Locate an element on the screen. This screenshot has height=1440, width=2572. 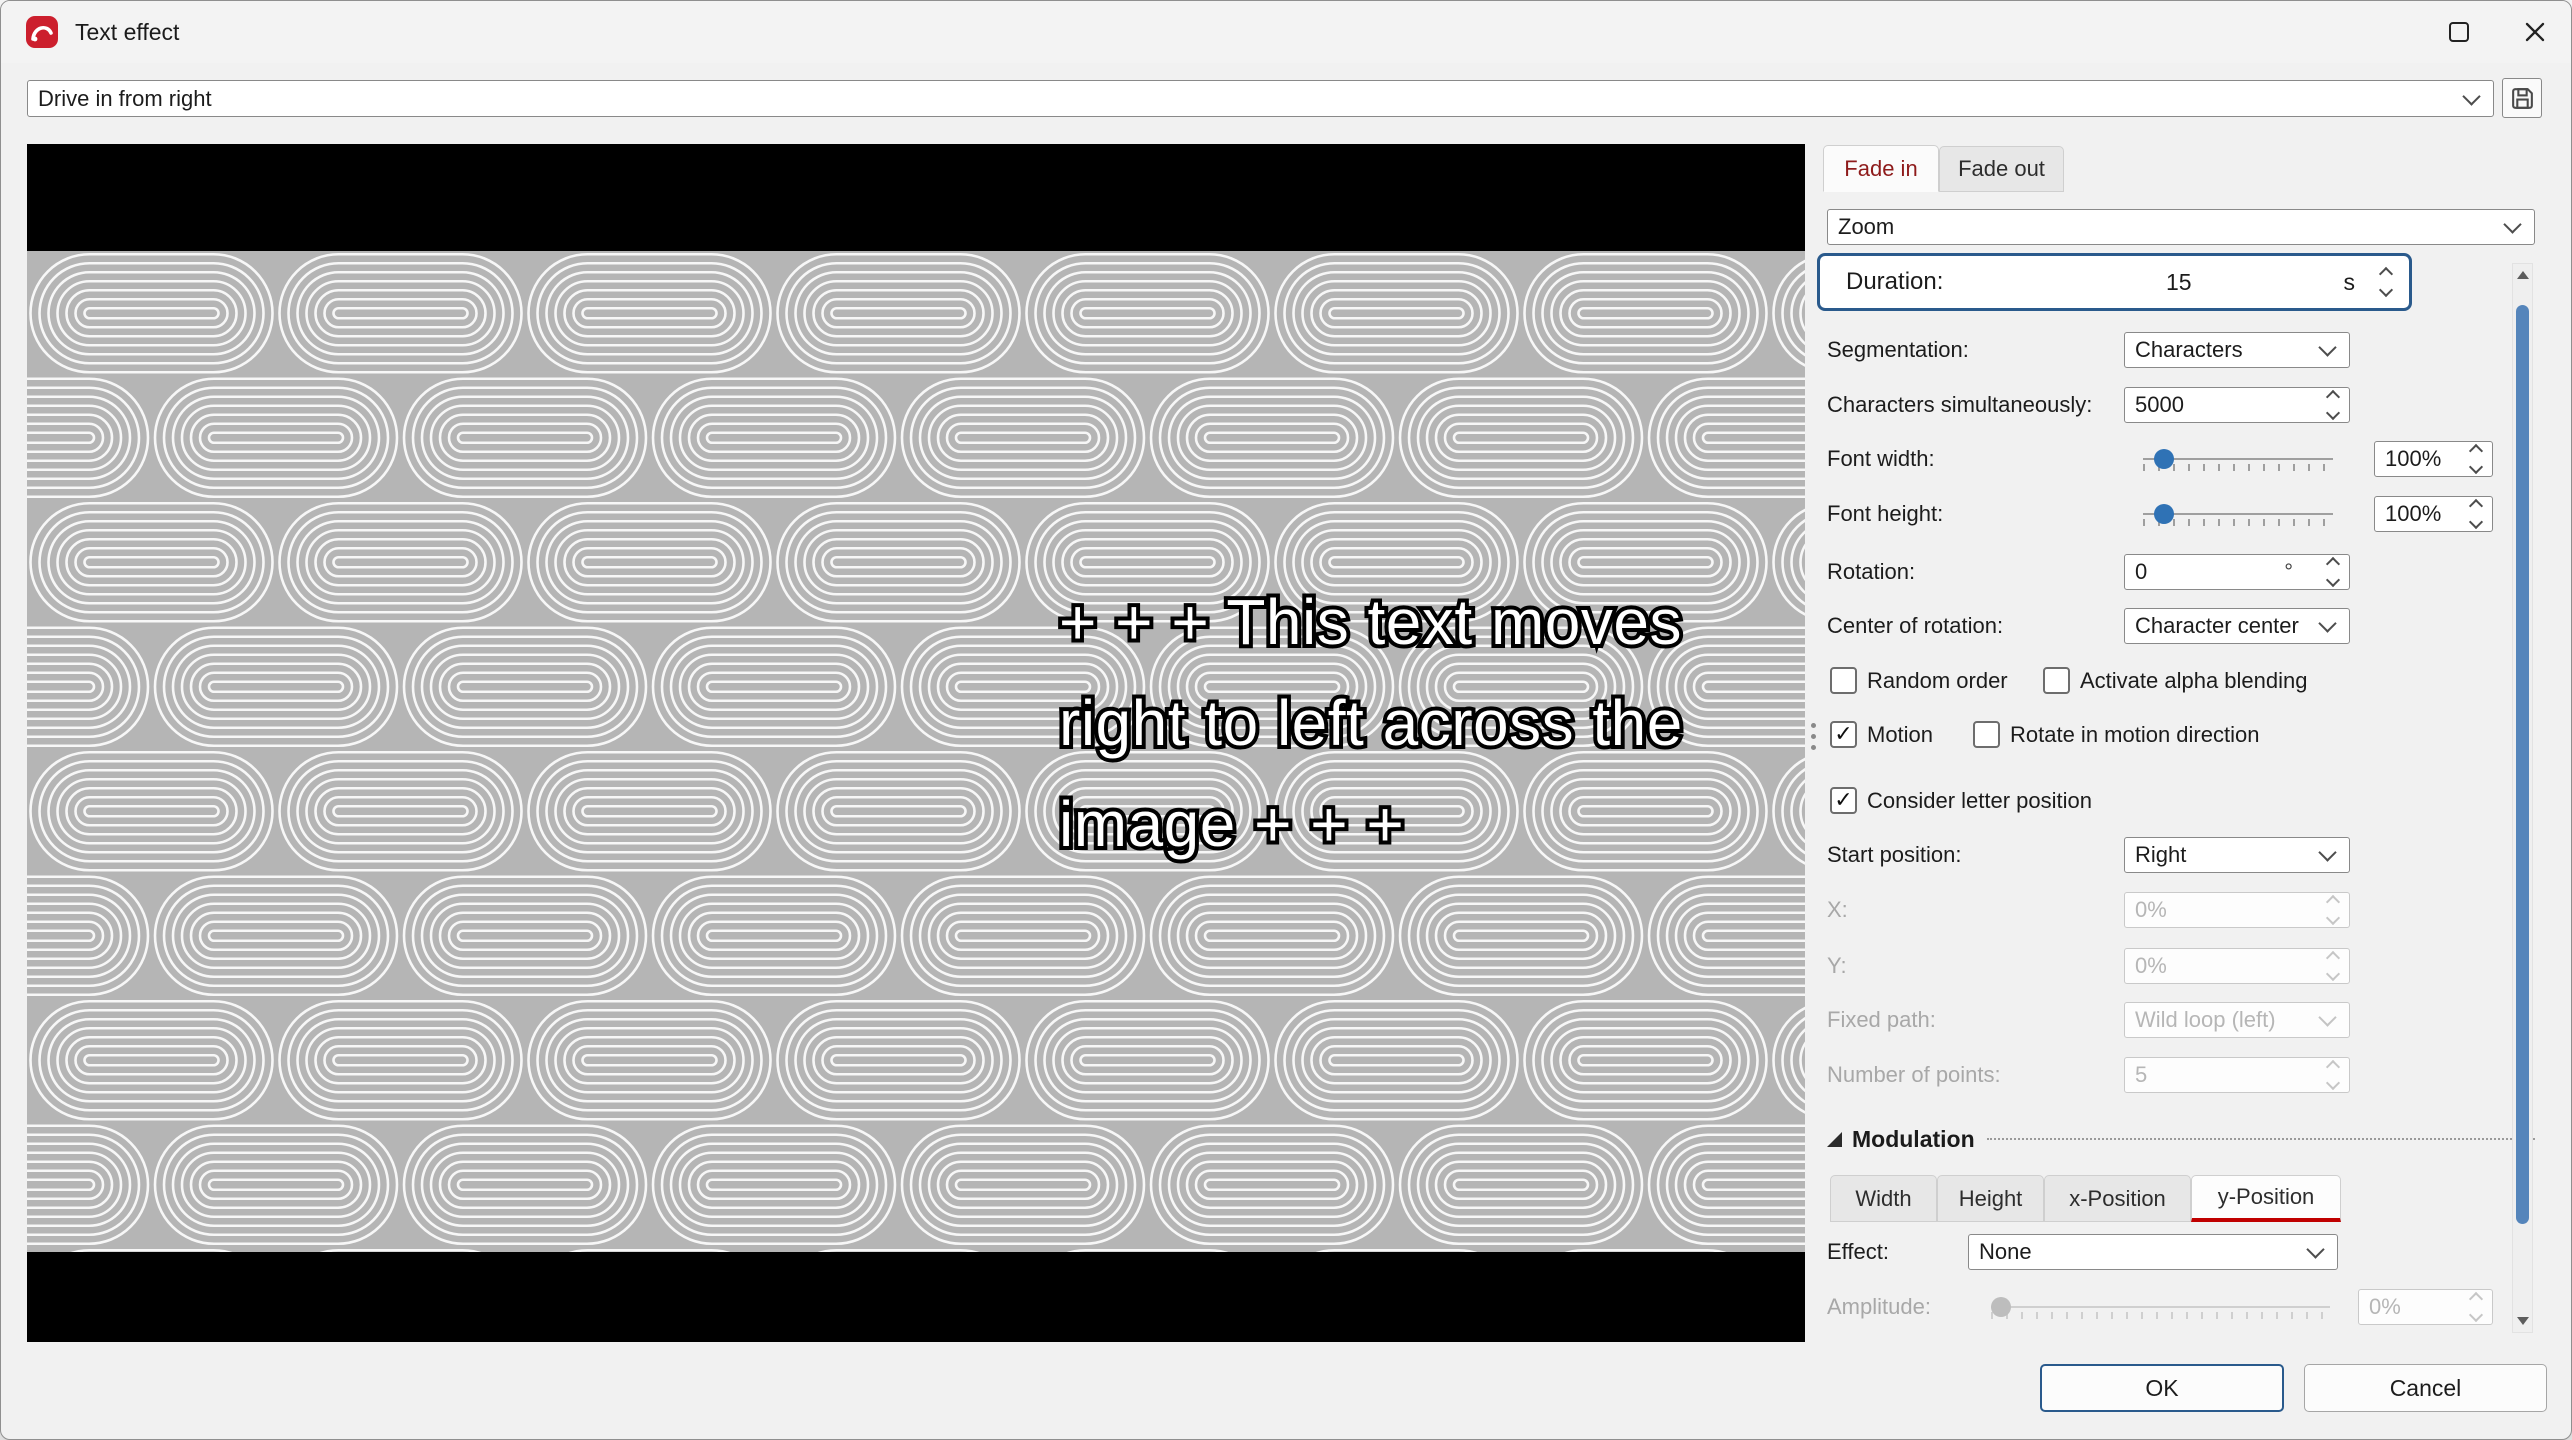
motion-label: Motion is located at coordinates (1900, 734).